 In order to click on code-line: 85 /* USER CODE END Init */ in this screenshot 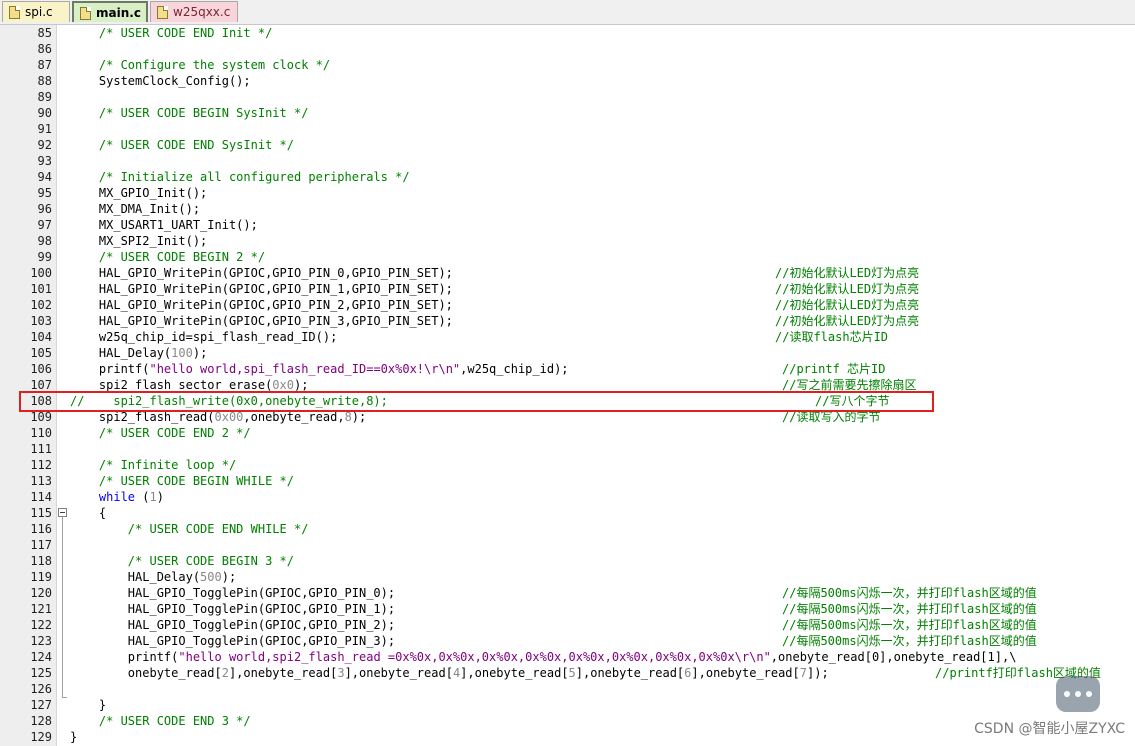, I will do `click(567, 33)`.